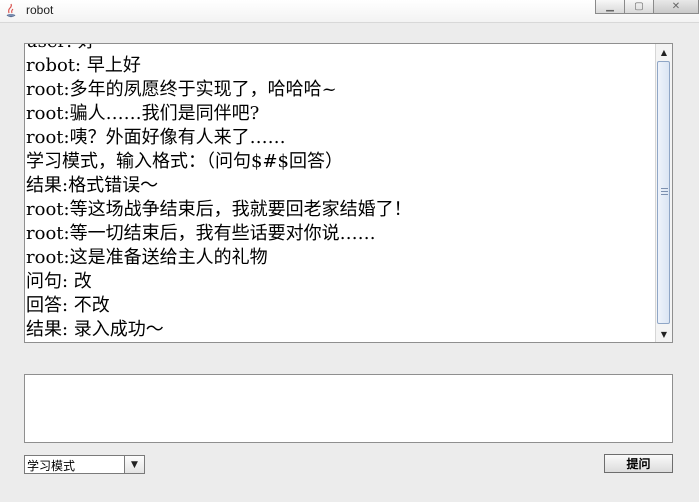 The image size is (699, 502). What do you see at coordinates (341, 49) in the screenshot?
I see `chat-line: user: 好` at bounding box center [341, 49].